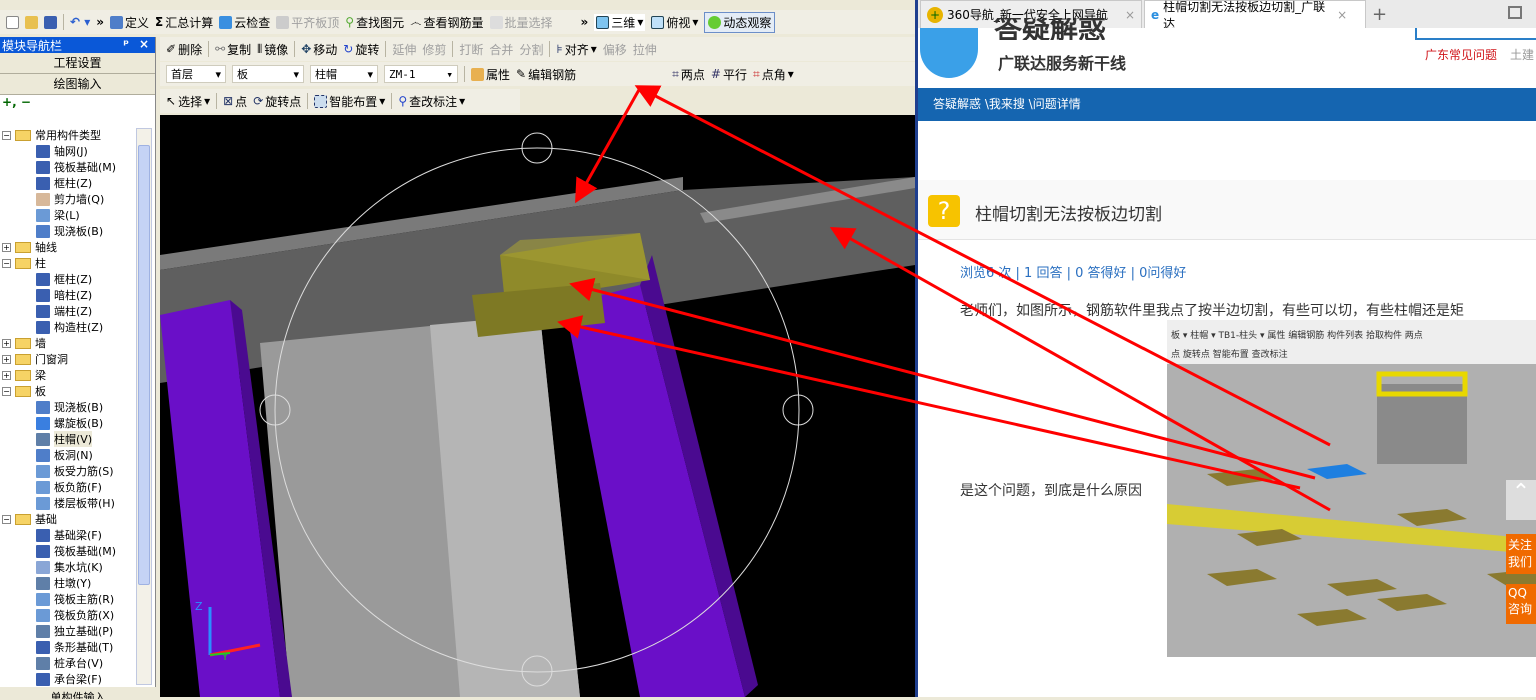  I want to click on restore-icon, so click(1515, 12).